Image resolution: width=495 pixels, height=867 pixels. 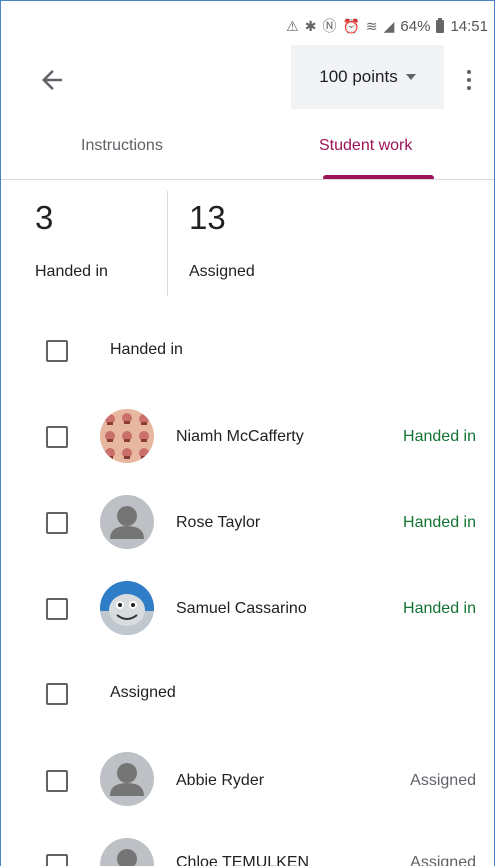 I want to click on student-name: Samuel Cassarino, so click(x=241, y=608).